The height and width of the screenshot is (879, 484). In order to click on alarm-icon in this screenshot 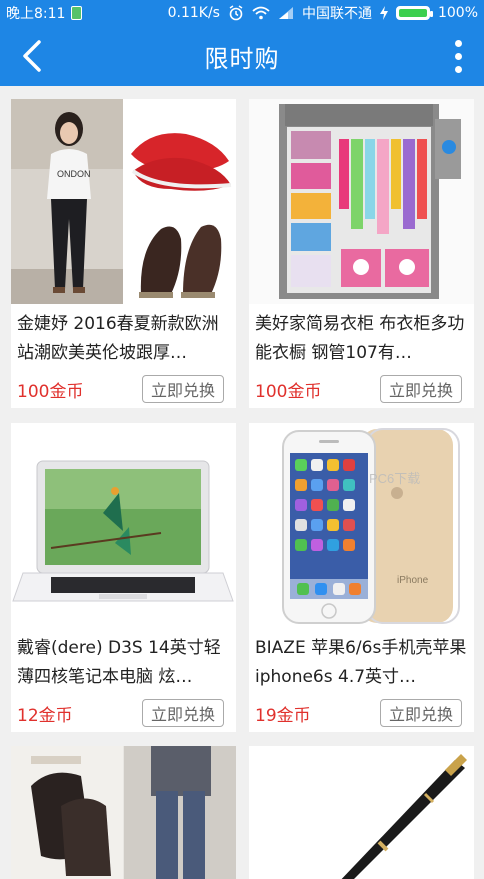, I will do `click(236, 13)`.